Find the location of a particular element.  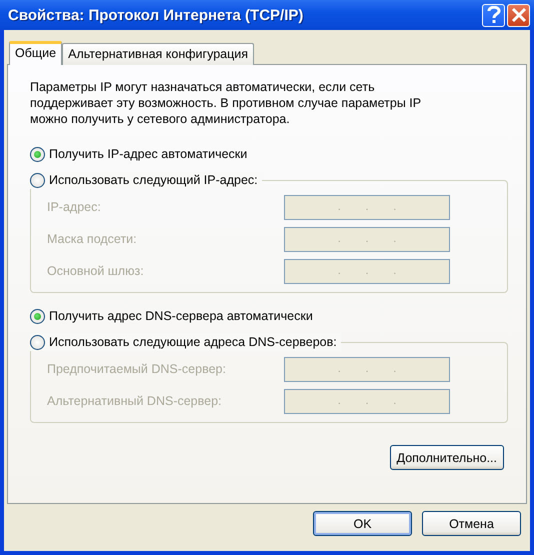

radio-label: Использовать следующий IP-адрес: is located at coordinates (153, 180).